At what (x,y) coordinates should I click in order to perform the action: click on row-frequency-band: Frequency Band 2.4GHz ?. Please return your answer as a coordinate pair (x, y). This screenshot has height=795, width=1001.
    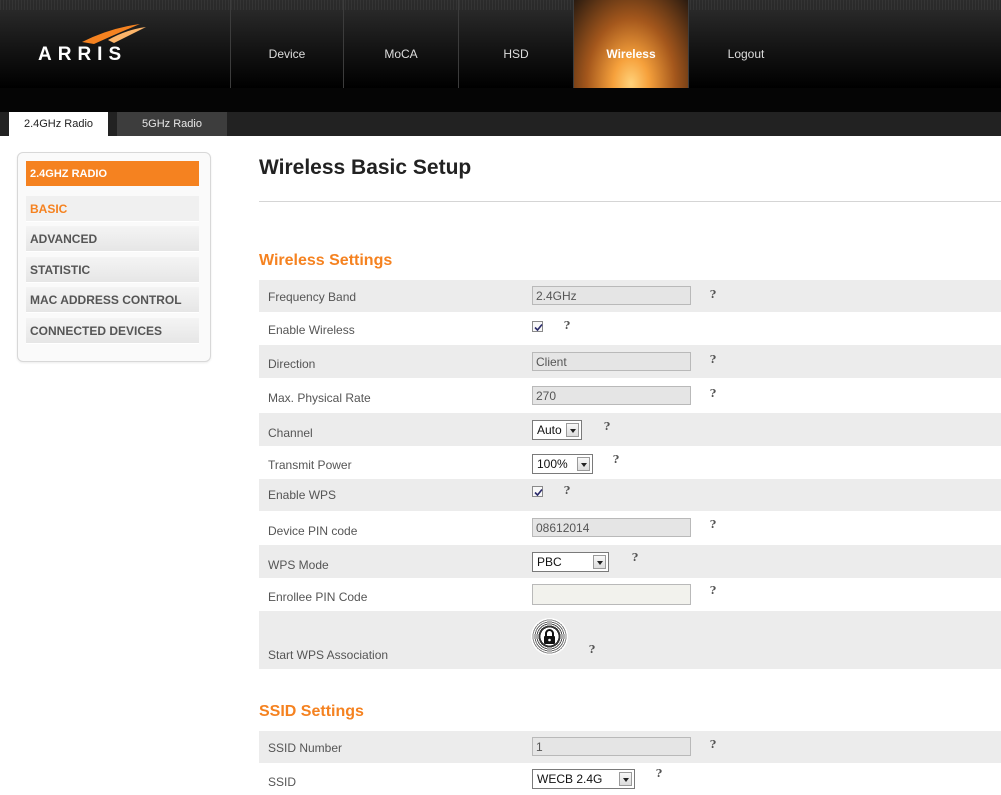
    Looking at the image, I should click on (630, 296).